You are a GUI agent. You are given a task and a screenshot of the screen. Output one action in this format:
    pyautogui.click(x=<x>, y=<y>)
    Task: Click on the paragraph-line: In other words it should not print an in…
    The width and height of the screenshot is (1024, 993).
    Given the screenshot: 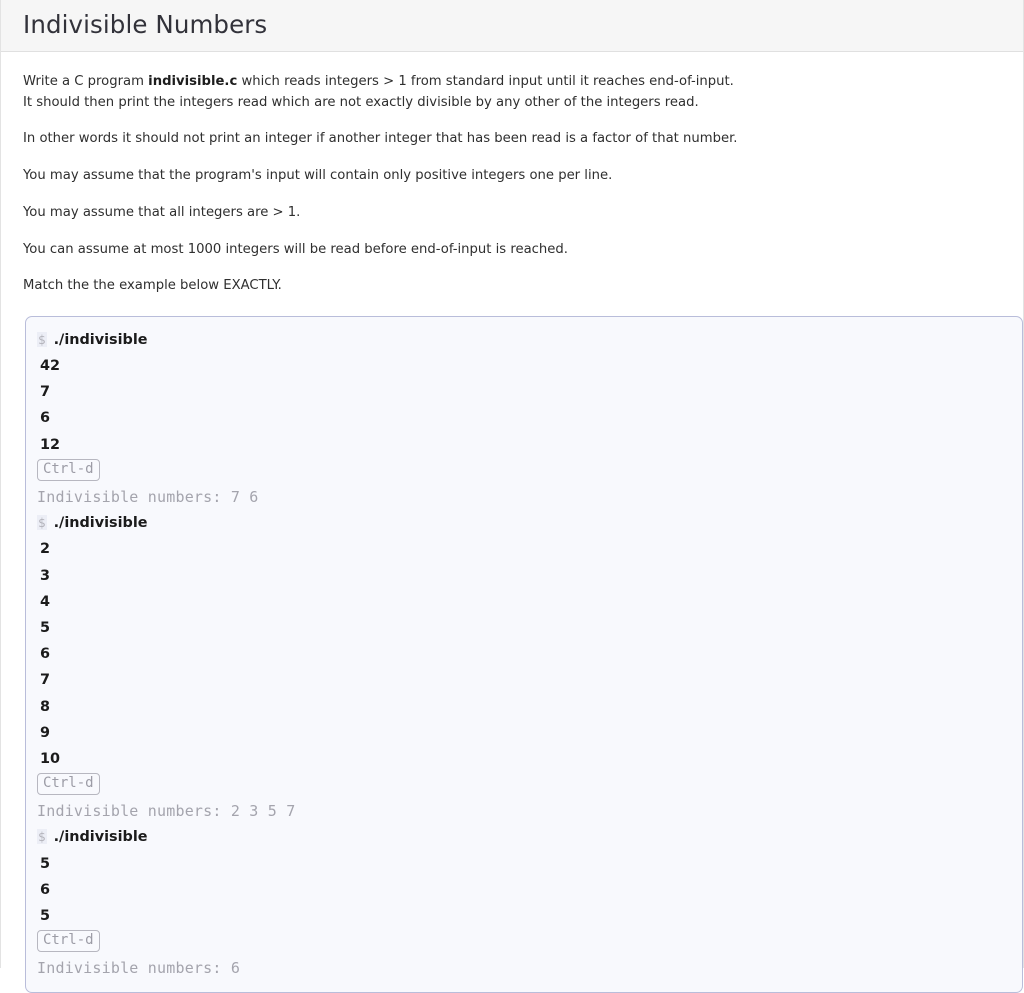 What is the action you would take?
    pyautogui.click(x=380, y=139)
    